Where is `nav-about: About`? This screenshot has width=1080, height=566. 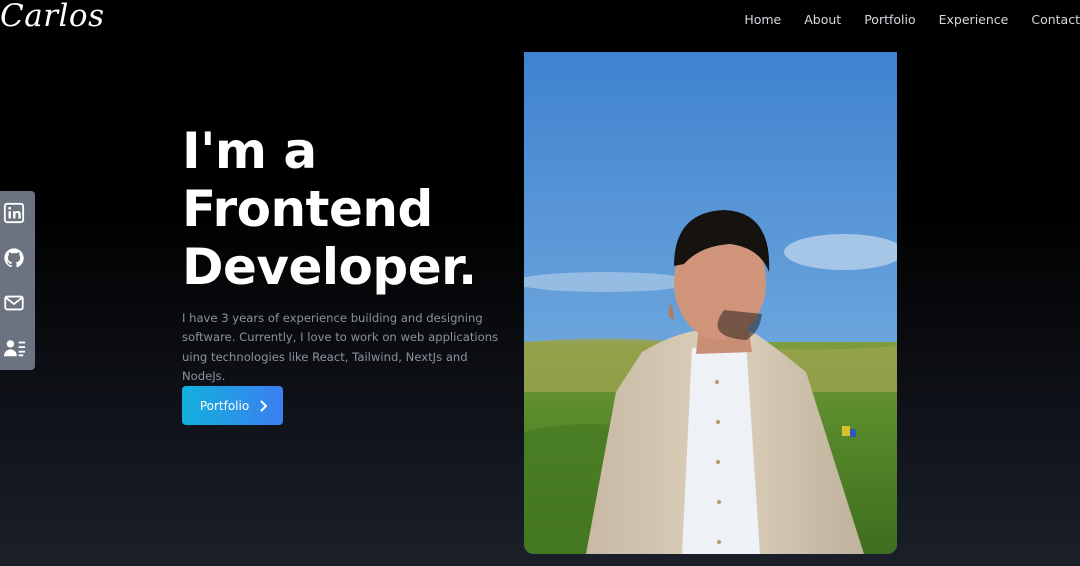 nav-about: About is located at coordinates (823, 20).